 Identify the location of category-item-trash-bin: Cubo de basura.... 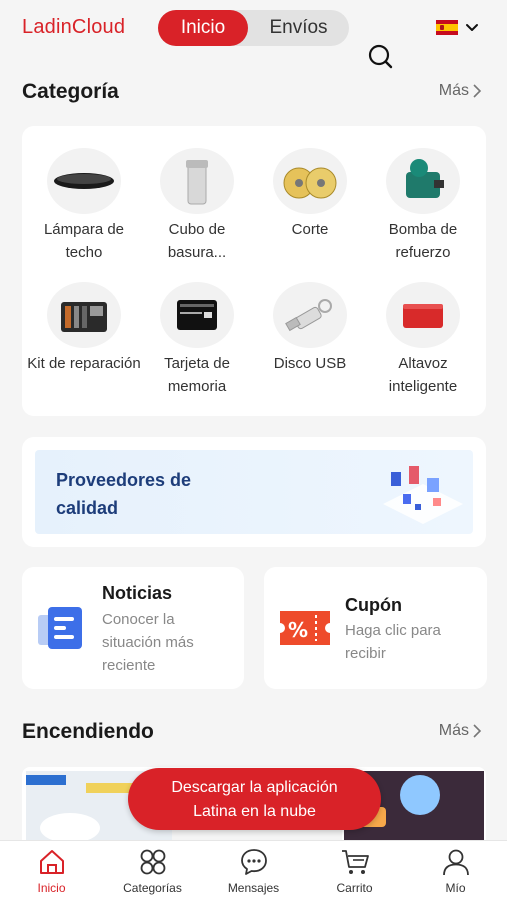
(197, 206).